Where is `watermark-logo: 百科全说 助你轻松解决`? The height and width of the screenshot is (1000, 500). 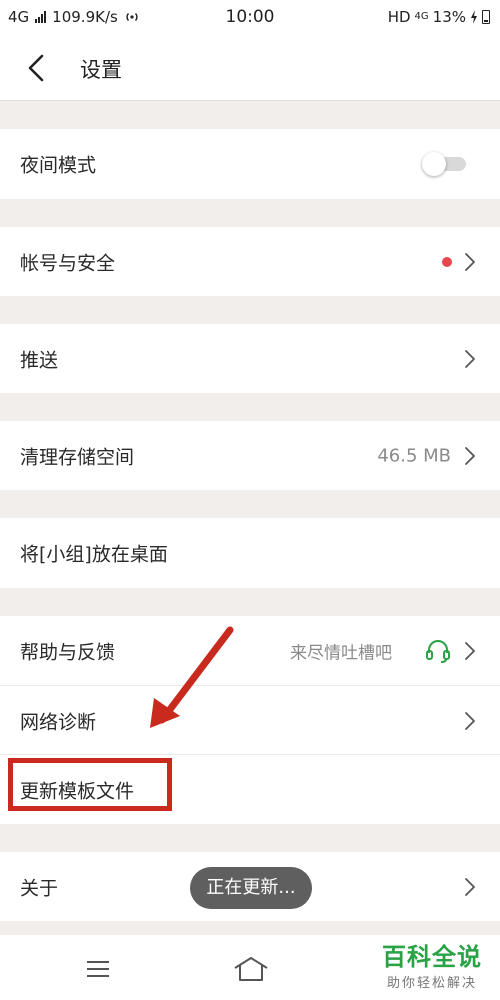
watermark-logo: 百科全说 助你轻松解决 is located at coordinates (432, 966).